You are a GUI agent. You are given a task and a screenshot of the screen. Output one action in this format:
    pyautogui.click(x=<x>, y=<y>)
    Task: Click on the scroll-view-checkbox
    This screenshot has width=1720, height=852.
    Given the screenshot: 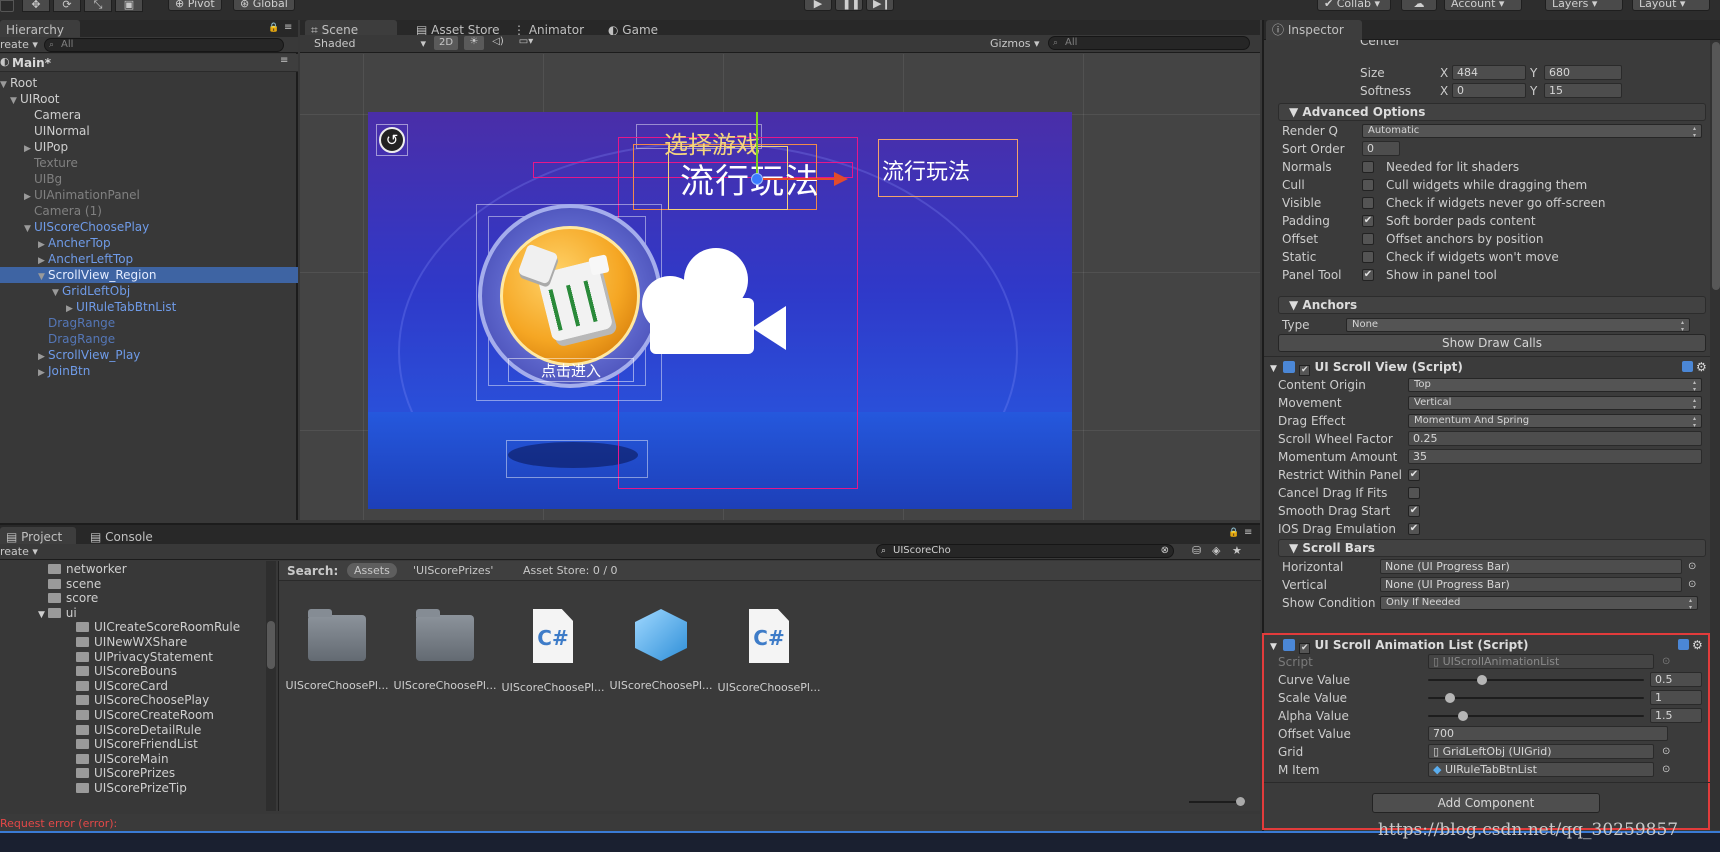 What is the action you would take?
    pyautogui.click(x=1414, y=493)
    